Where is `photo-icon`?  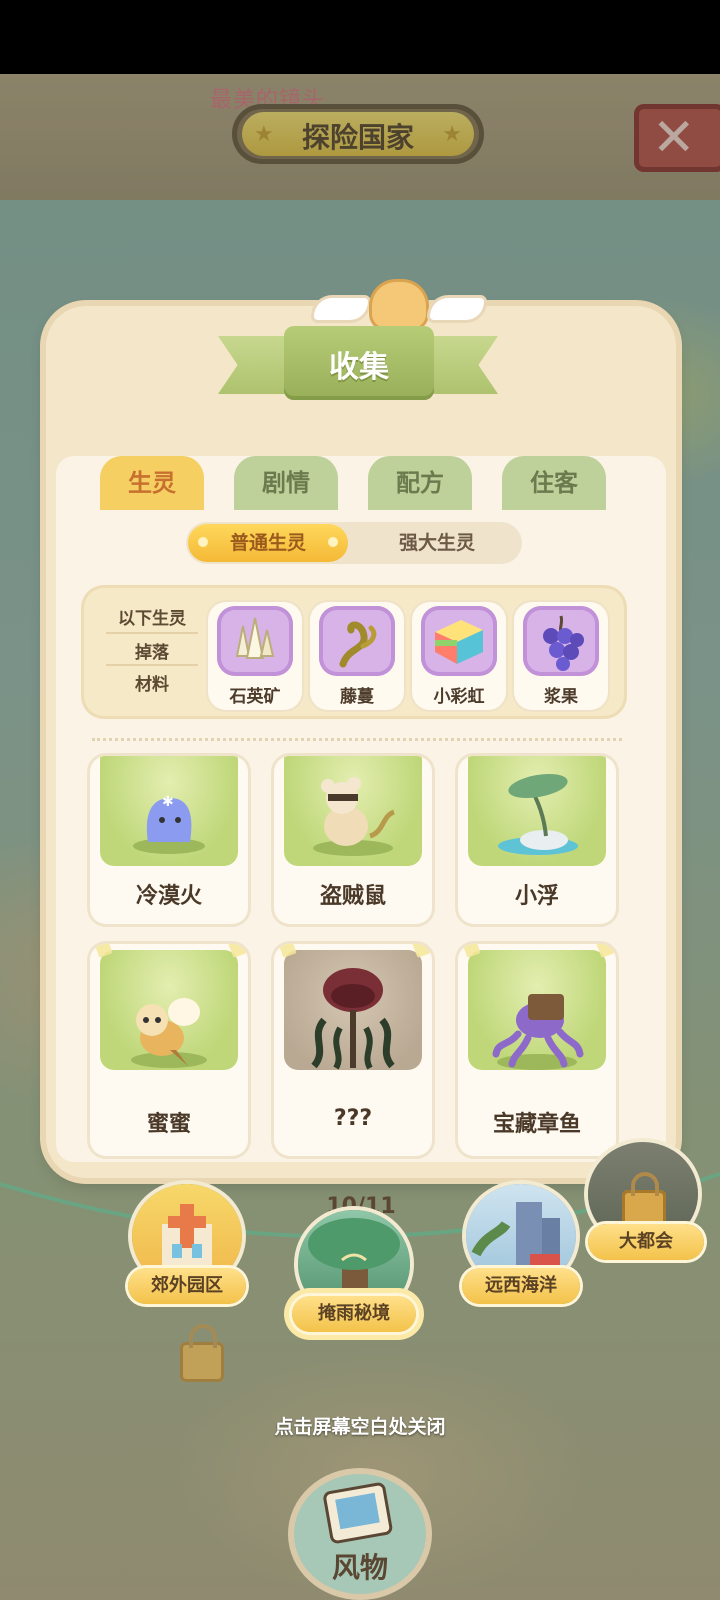
photo-icon is located at coordinates (358, 1513).